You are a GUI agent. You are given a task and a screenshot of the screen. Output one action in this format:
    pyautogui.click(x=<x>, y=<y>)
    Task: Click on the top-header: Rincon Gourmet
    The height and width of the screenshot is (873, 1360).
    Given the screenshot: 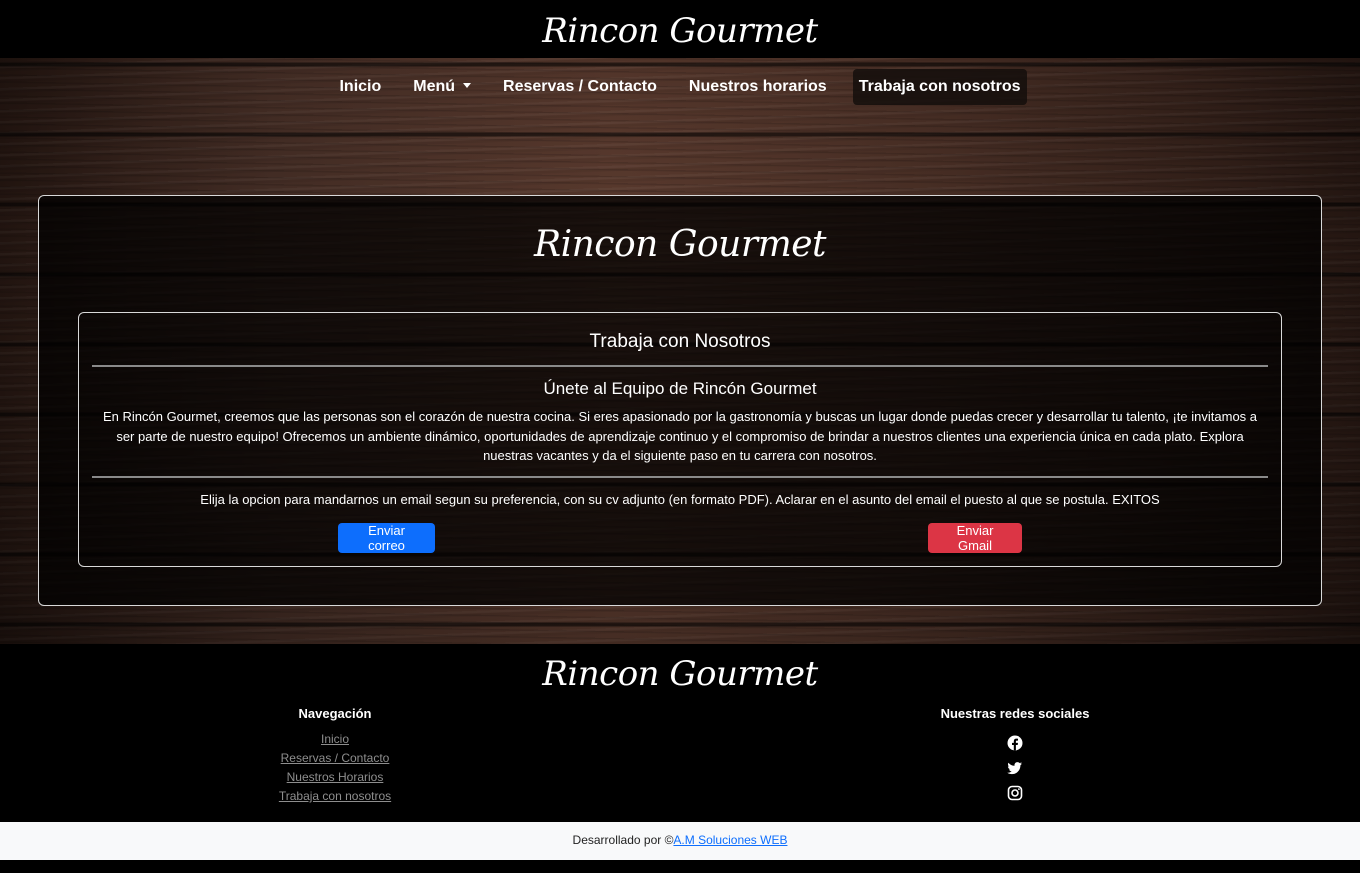 What is the action you would take?
    pyautogui.click(x=680, y=29)
    